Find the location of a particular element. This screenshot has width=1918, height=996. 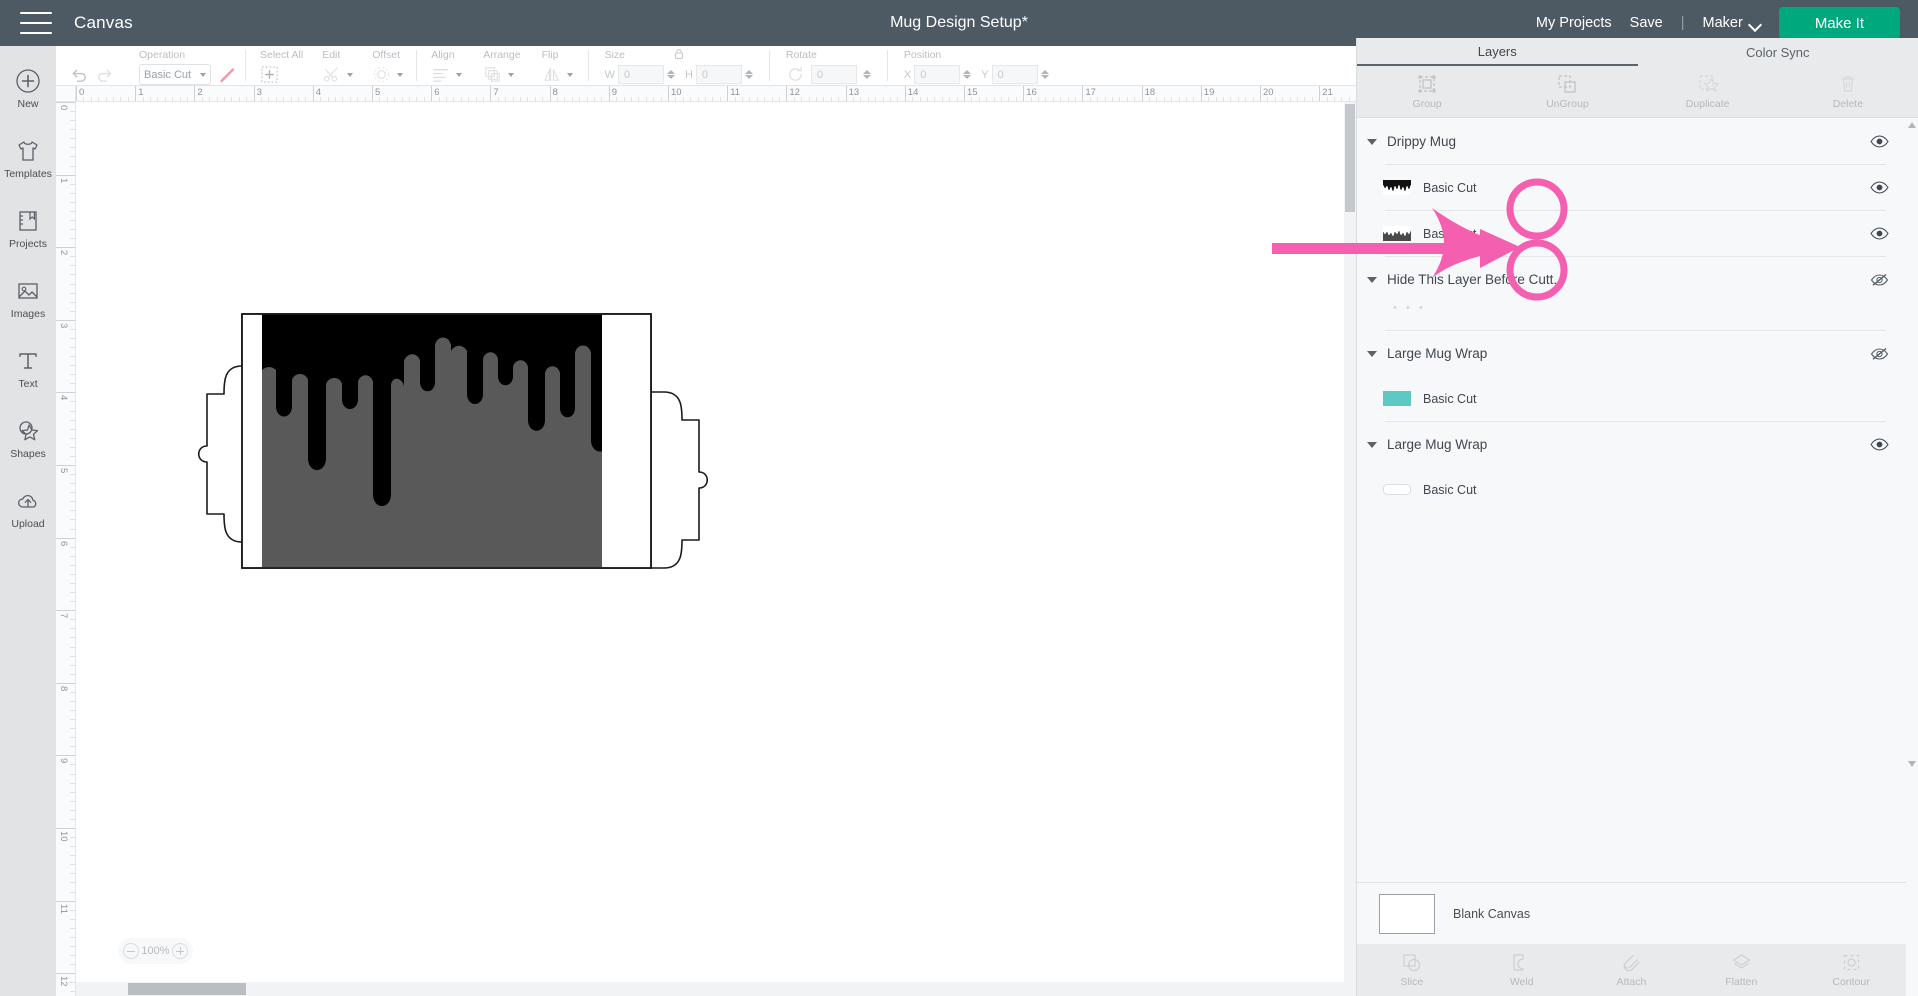

offset-icon is located at coordinates (381, 74).